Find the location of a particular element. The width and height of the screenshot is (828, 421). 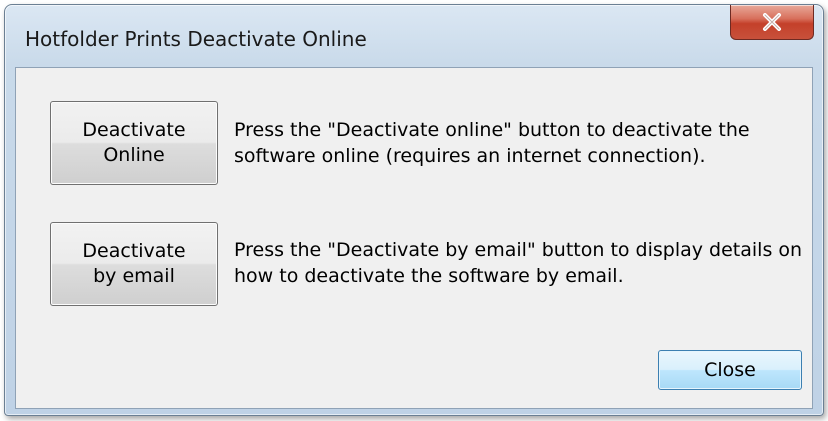

deactivate-email-button: Deactivate by email is located at coordinates (134, 264).